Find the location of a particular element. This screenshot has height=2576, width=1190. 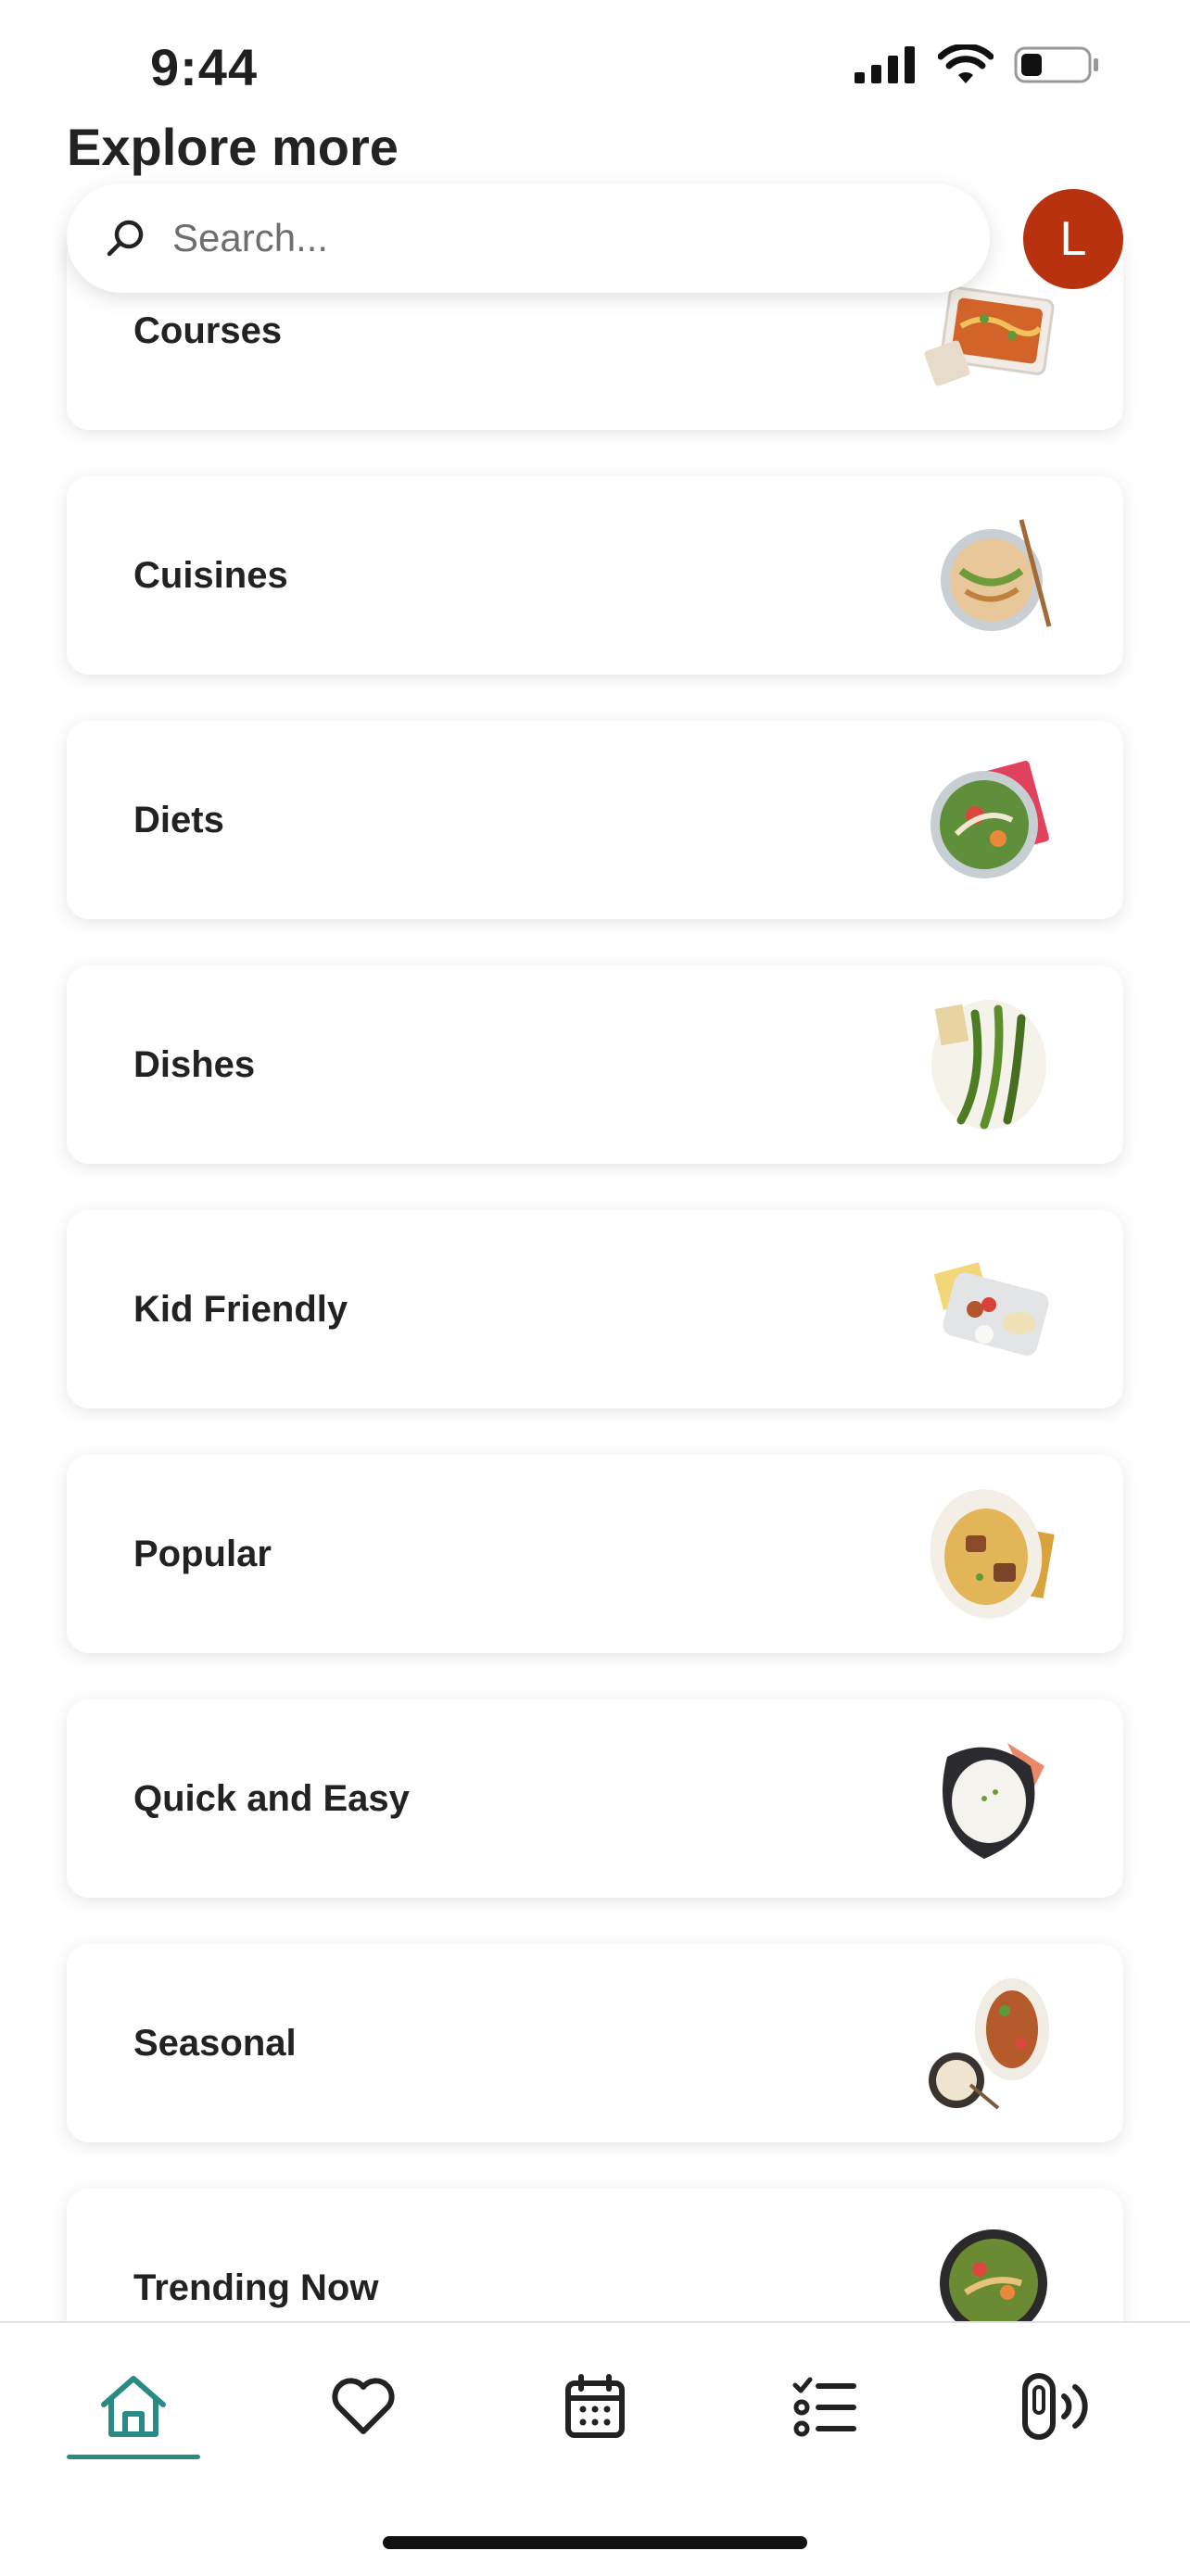

home-icon is located at coordinates (133, 2406).